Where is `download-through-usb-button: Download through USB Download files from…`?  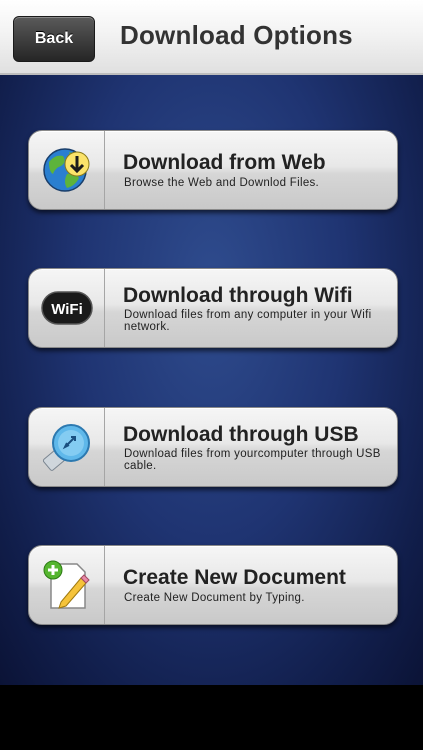
download-through-usb-button: Download through USB Download files from… is located at coordinates (213, 447).